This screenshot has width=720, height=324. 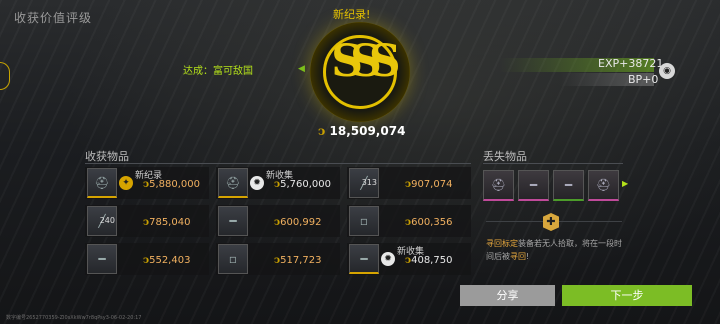 I want to click on ammo-icon: ╱ 240, so click(x=102, y=221).